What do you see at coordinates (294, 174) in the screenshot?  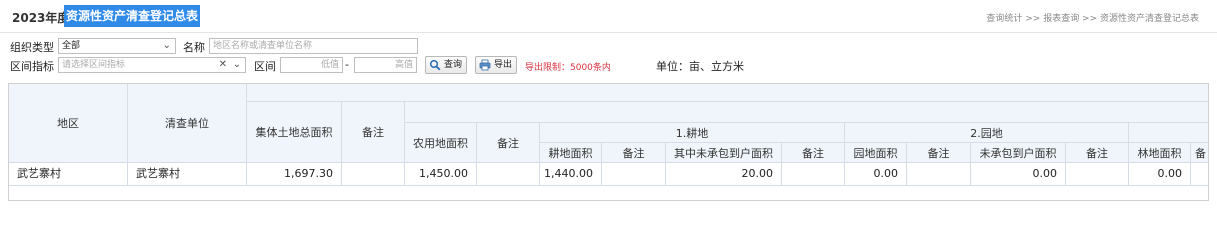 I see `cell-collective-total: 1,697.30` at bounding box center [294, 174].